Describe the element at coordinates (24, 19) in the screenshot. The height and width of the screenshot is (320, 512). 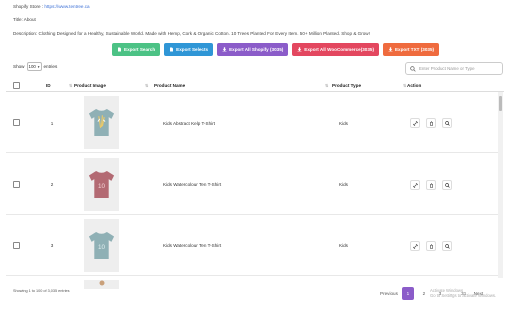
I see `store-title: Title: About` at that location.